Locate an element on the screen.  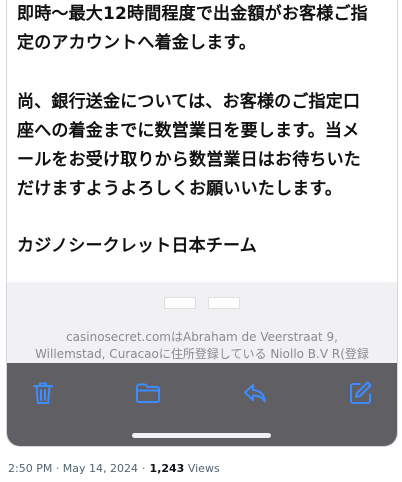
compose-button is located at coordinates (360, 393).